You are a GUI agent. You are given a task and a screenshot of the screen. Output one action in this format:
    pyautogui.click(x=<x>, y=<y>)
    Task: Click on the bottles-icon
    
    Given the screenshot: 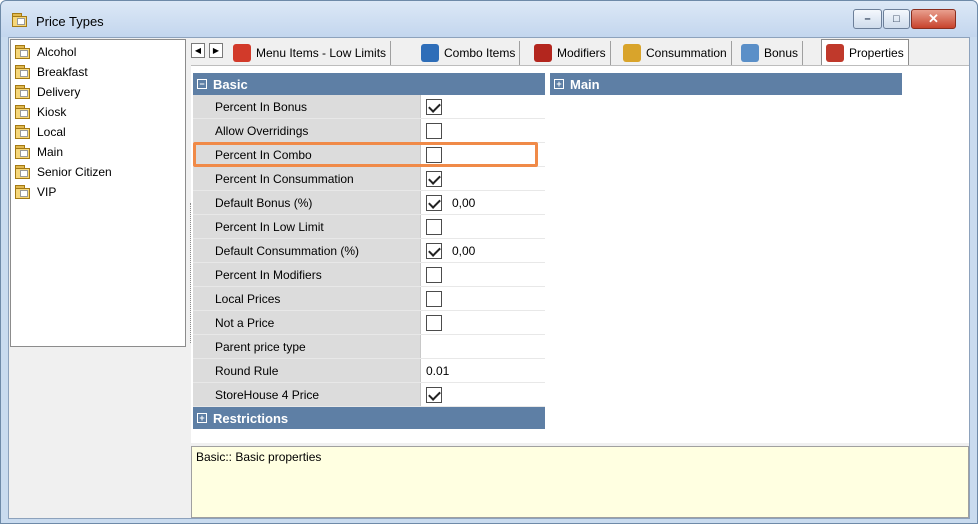 What is the action you would take?
    pyautogui.click(x=543, y=53)
    